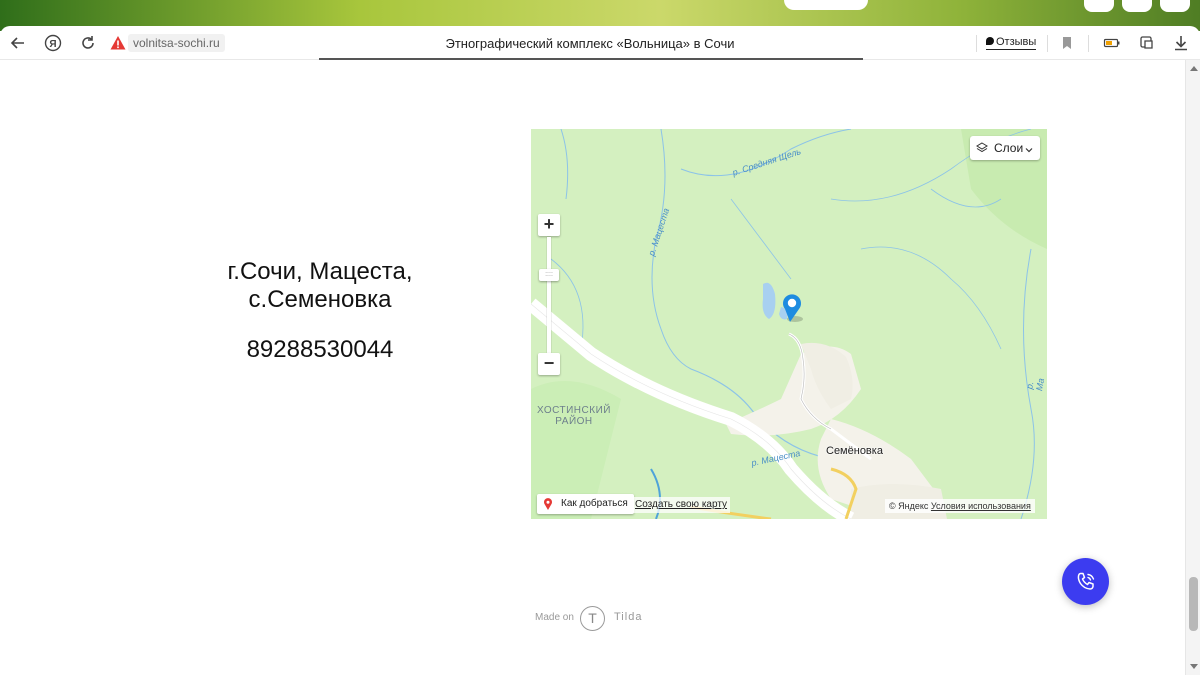 The image size is (1200, 675). I want to click on download-icon, so click(1181, 43).